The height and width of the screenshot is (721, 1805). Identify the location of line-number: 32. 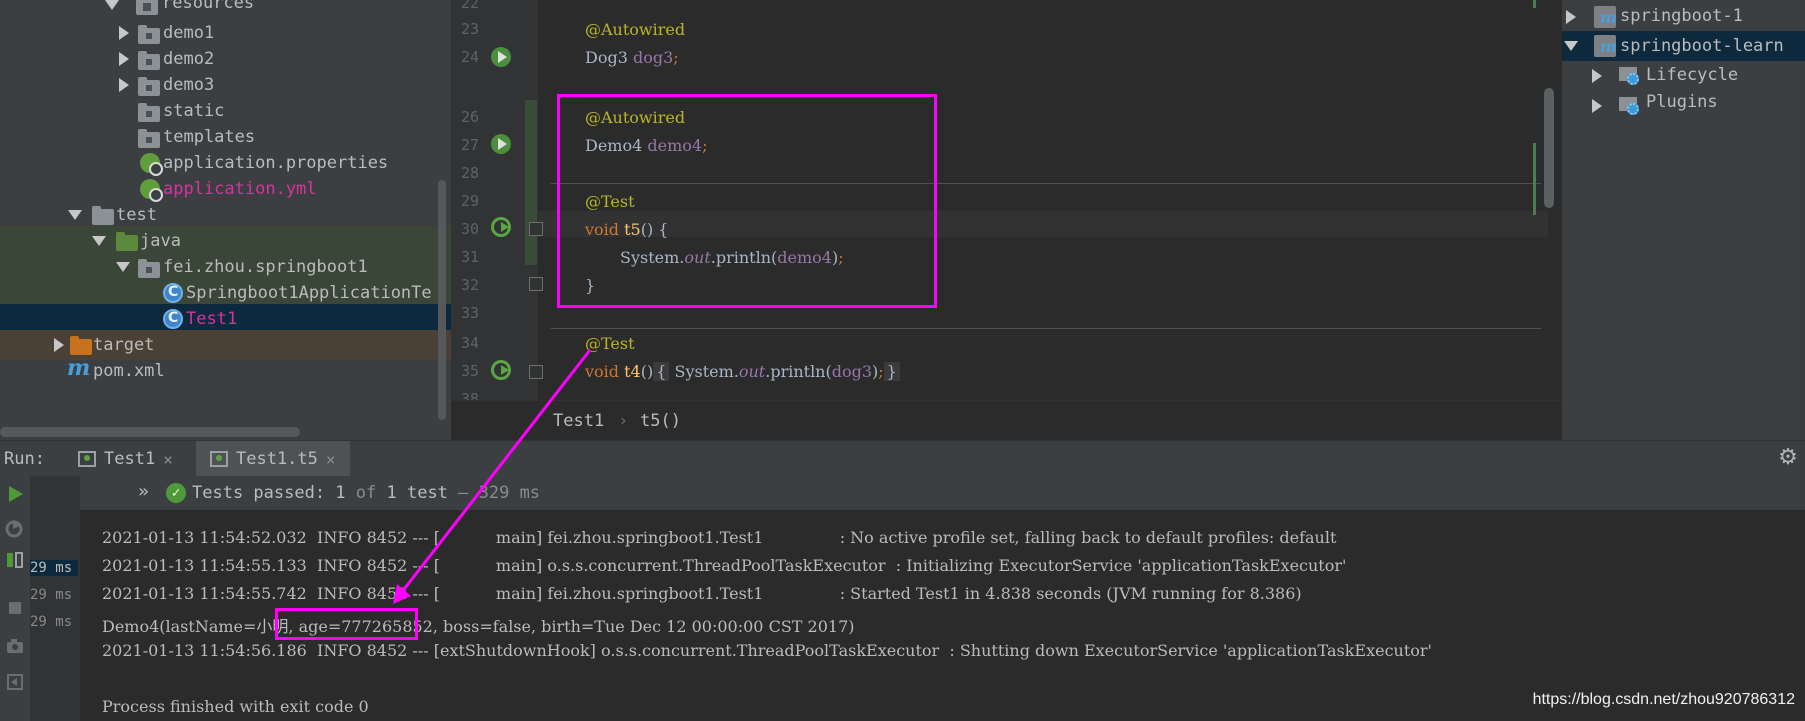
(469, 285).